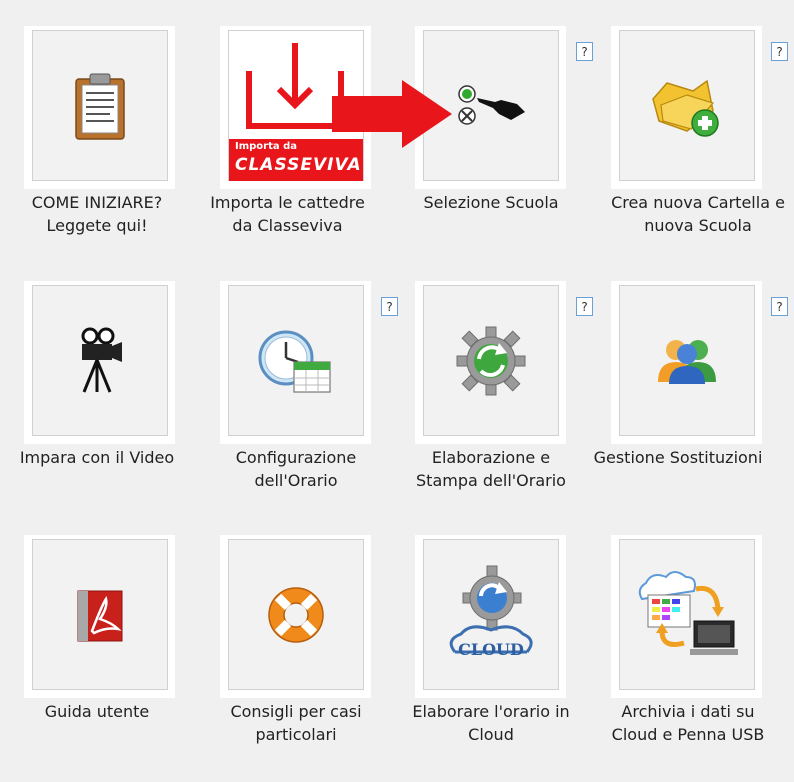 This screenshot has width=794, height=782. I want to click on tile-label-configurazione-orario: Configurazione dell'Orario, so click(296, 469).